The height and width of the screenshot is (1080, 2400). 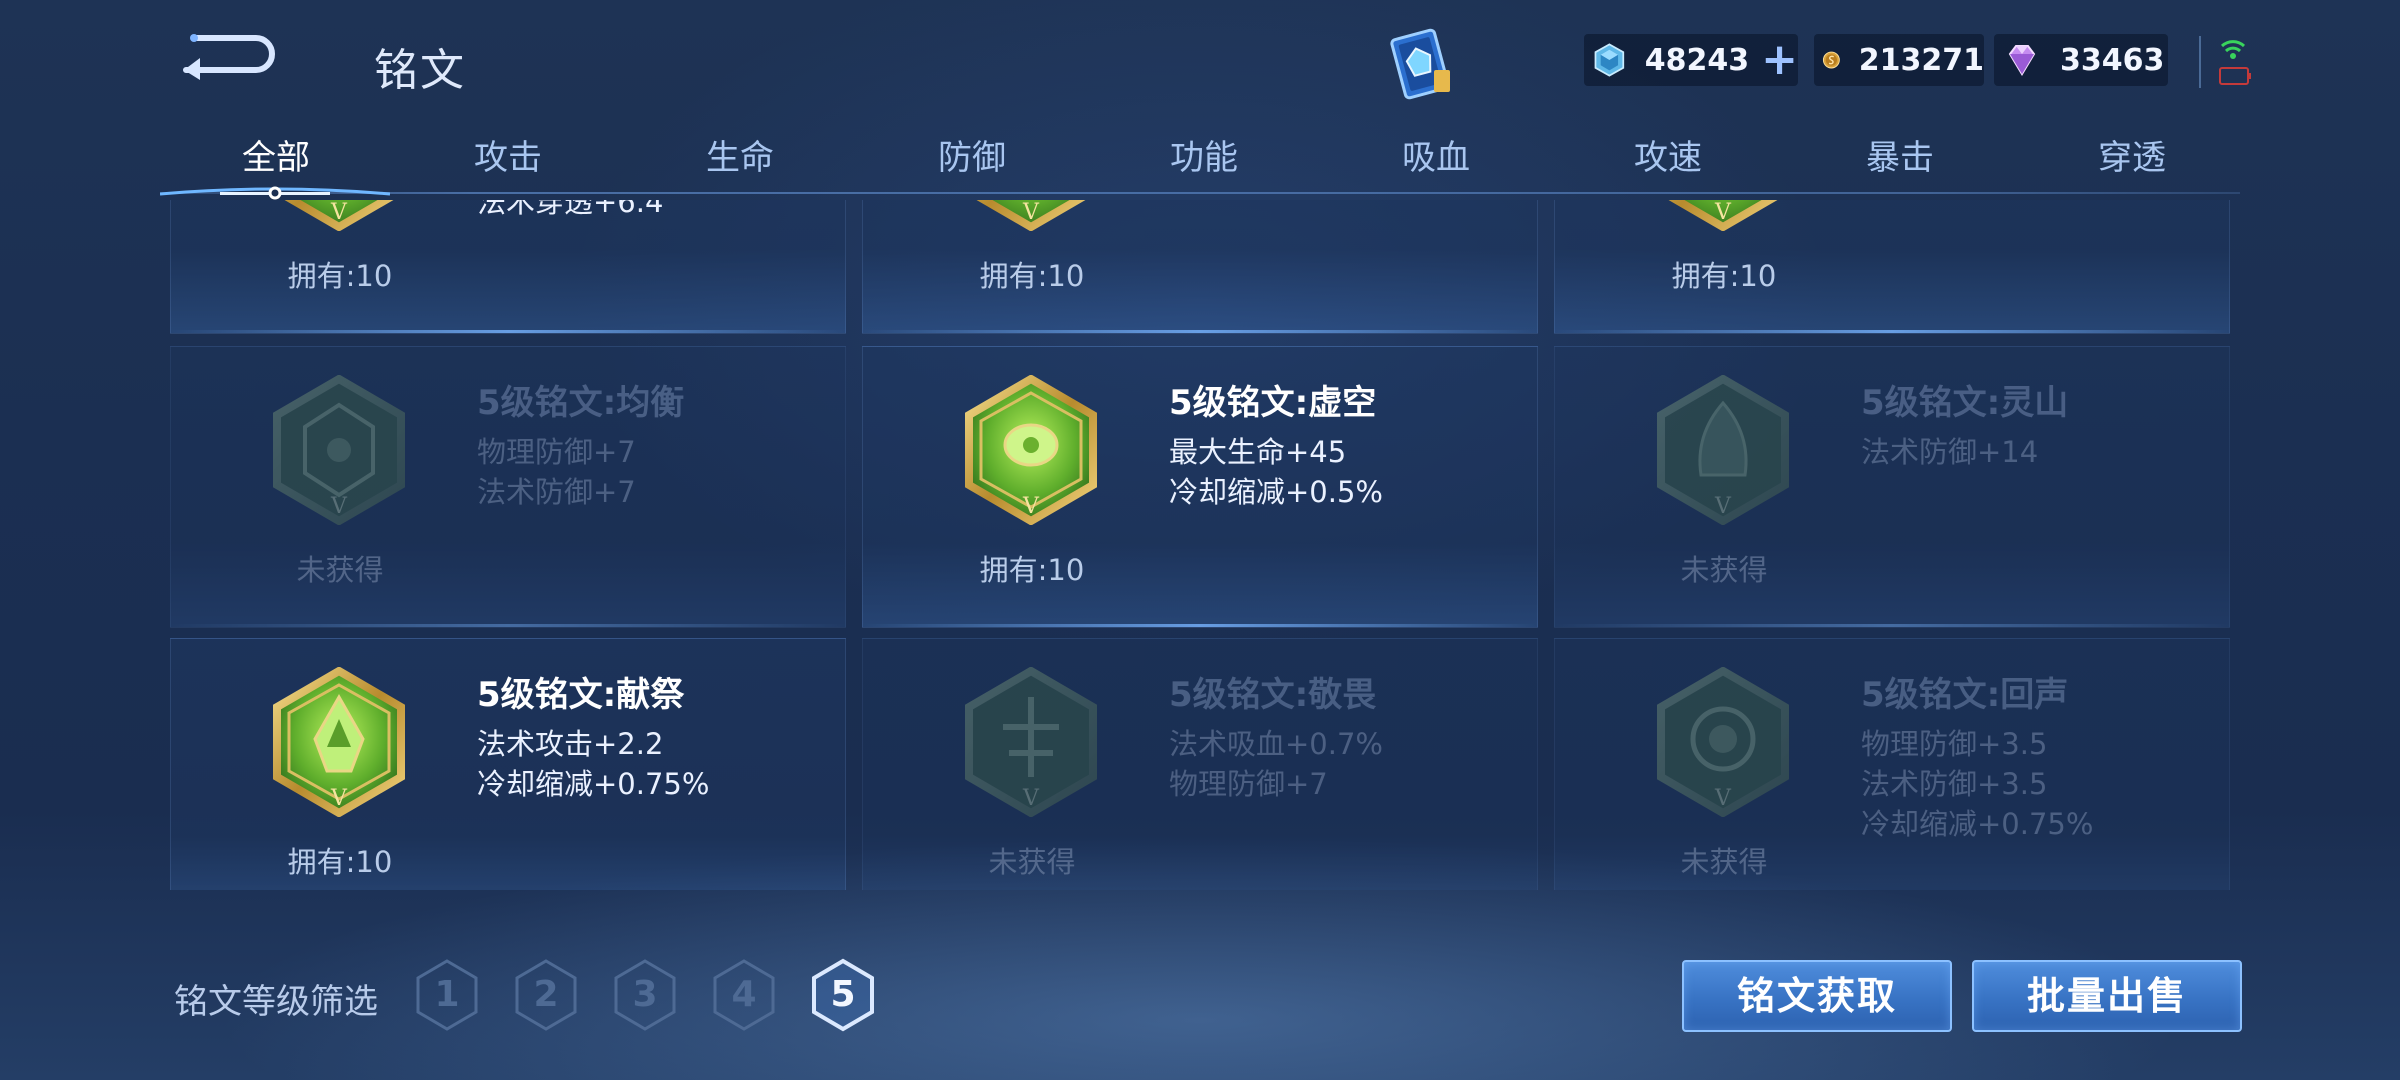 What do you see at coordinates (228, 56) in the screenshot?
I see `back-arrow-icon` at bounding box center [228, 56].